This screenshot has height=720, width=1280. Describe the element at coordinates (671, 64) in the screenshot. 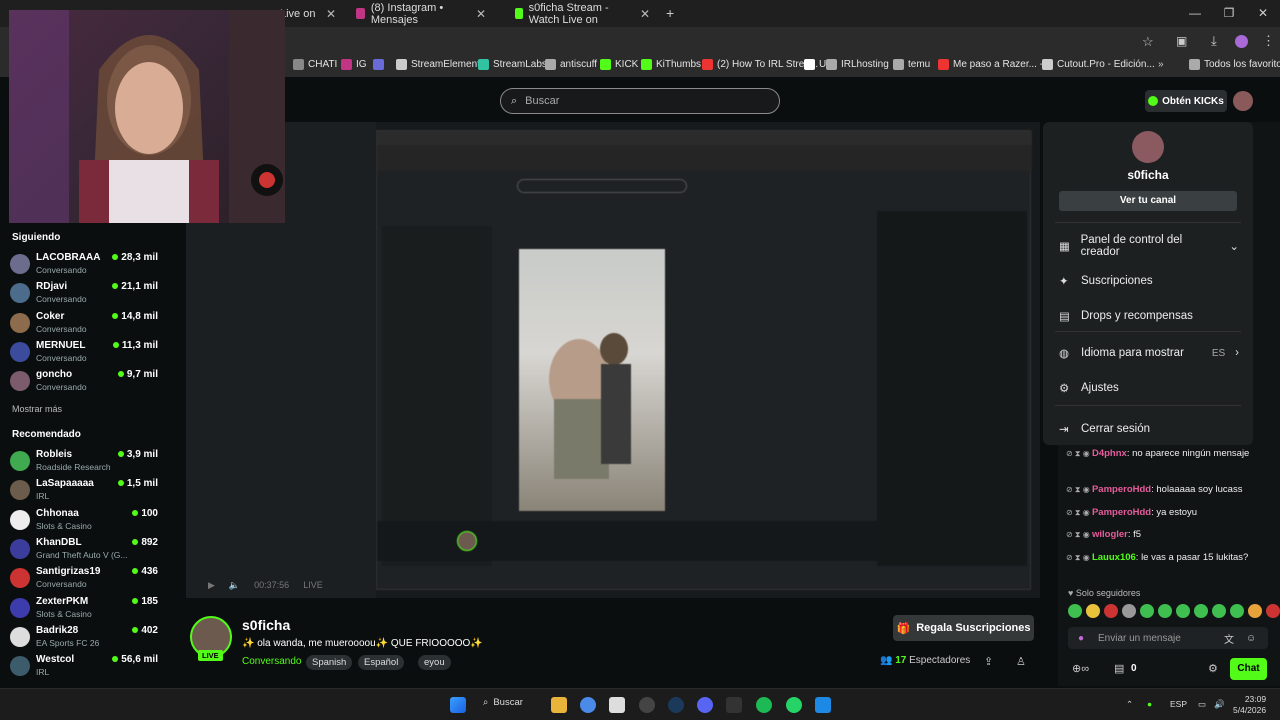

I see `bookmark: KiThumbs` at that location.